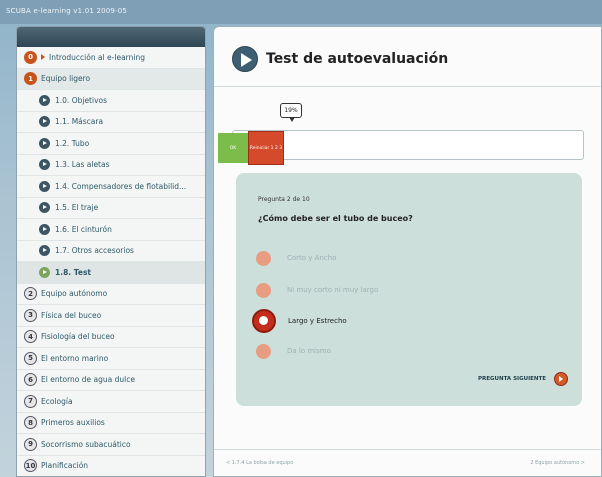 This screenshot has width=602, height=477. What do you see at coordinates (335, 218) in the screenshot?
I see `question-text: ¿Cómo debe ser el tubo de buceo?` at bounding box center [335, 218].